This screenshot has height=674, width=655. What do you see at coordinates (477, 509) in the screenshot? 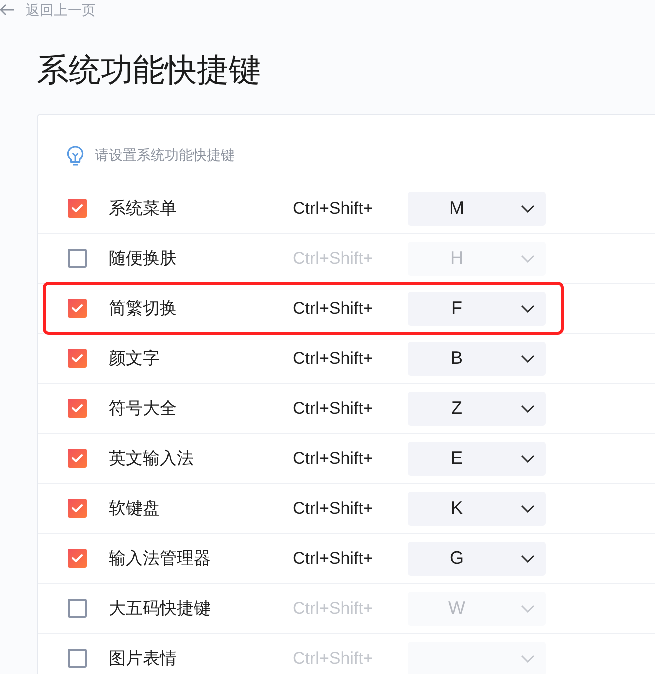
I see `key-dropdown: K` at bounding box center [477, 509].